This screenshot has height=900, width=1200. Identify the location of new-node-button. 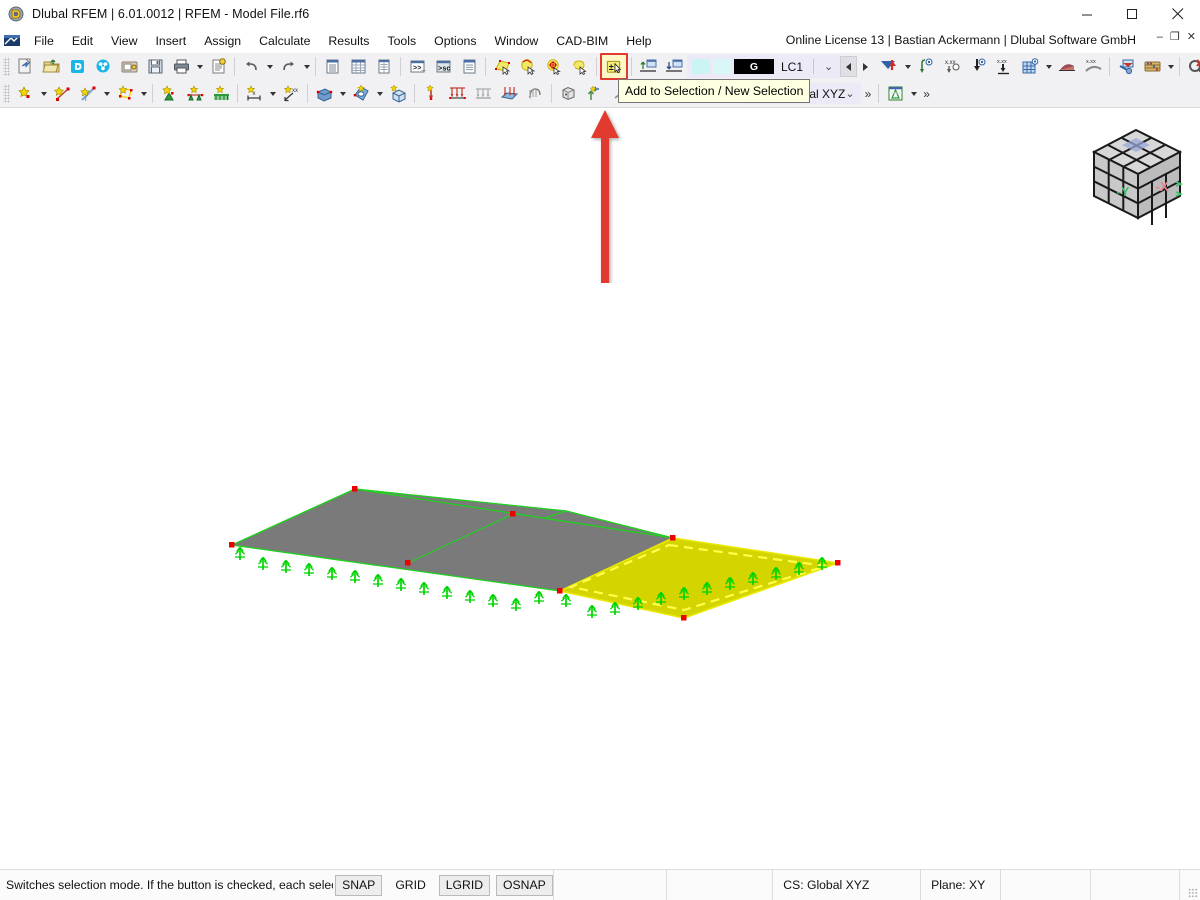
(25, 93).